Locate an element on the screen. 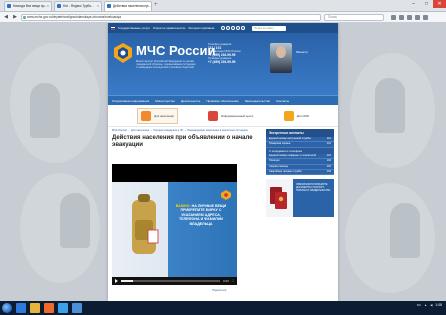 The height and width of the screenshot is (315, 446). close-window-button: ✕ is located at coordinates (439, 4).